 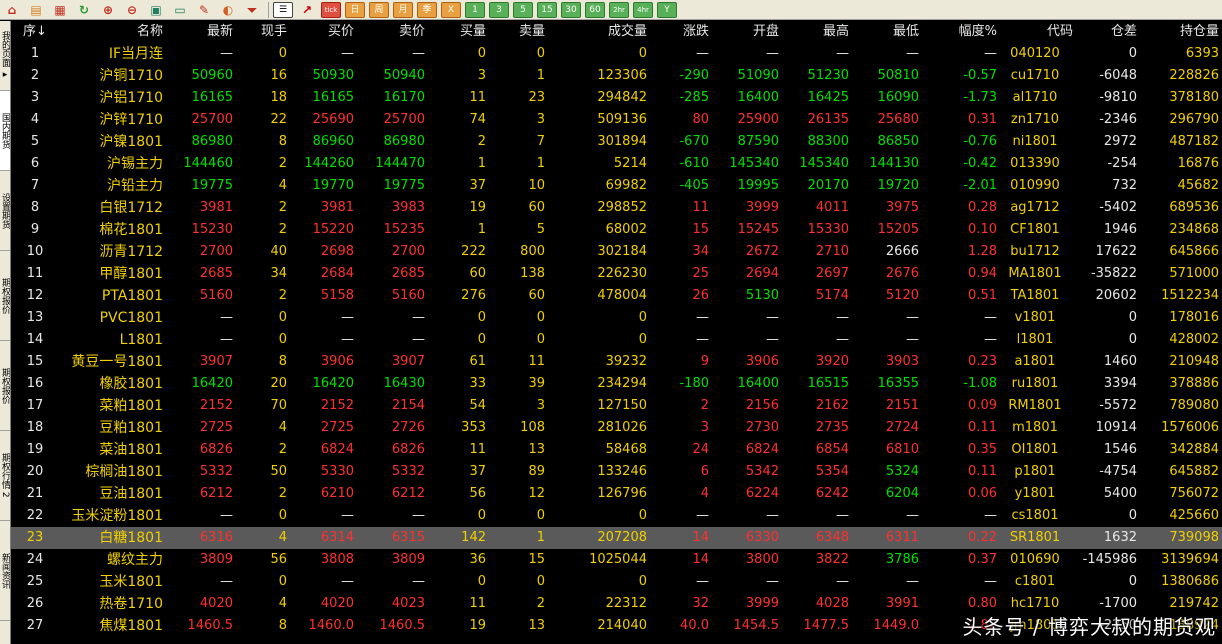 I want to click on table-row: 14 L1801 — 0 — — 0 0 0 — — — — — l1801 0 428002, so click(x=616, y=340).